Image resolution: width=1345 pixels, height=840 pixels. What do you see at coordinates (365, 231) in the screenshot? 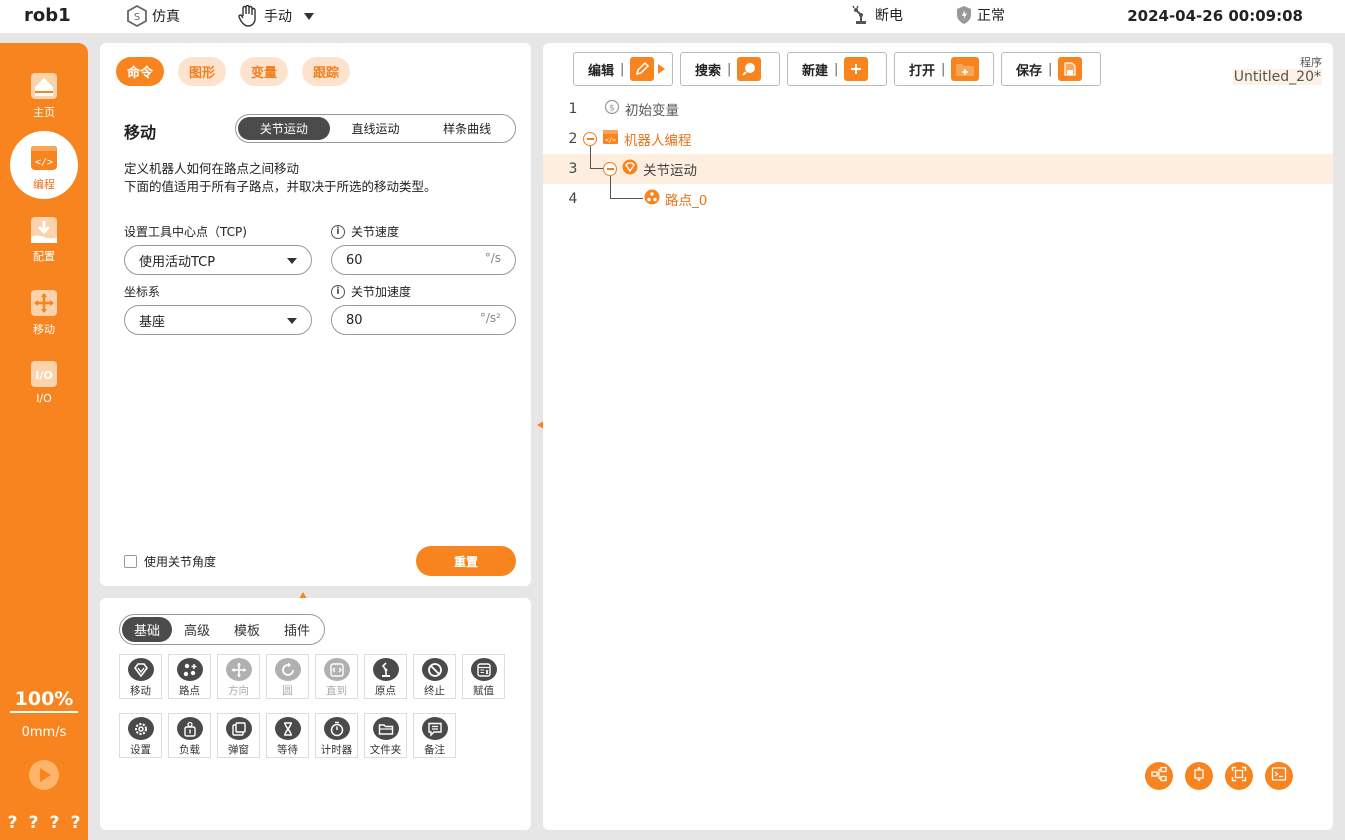
I see `joint-speed-label: i 关节速度` at bounding box center [365, 231].